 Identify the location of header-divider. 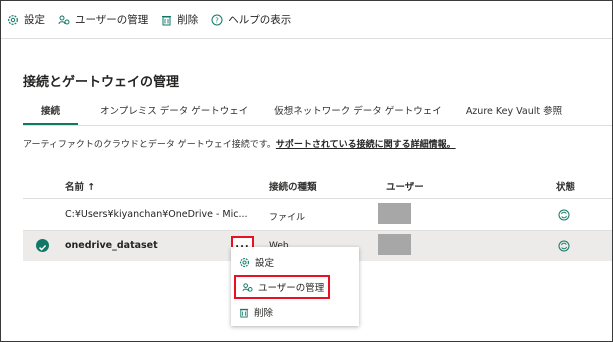
(317, 198).